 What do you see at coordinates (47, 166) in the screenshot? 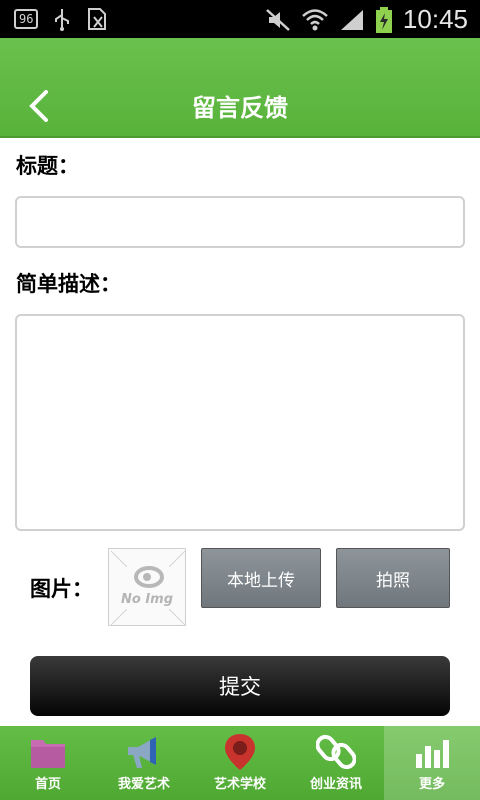
I see `title-label: 标题：` at bounding box center [47, 166].